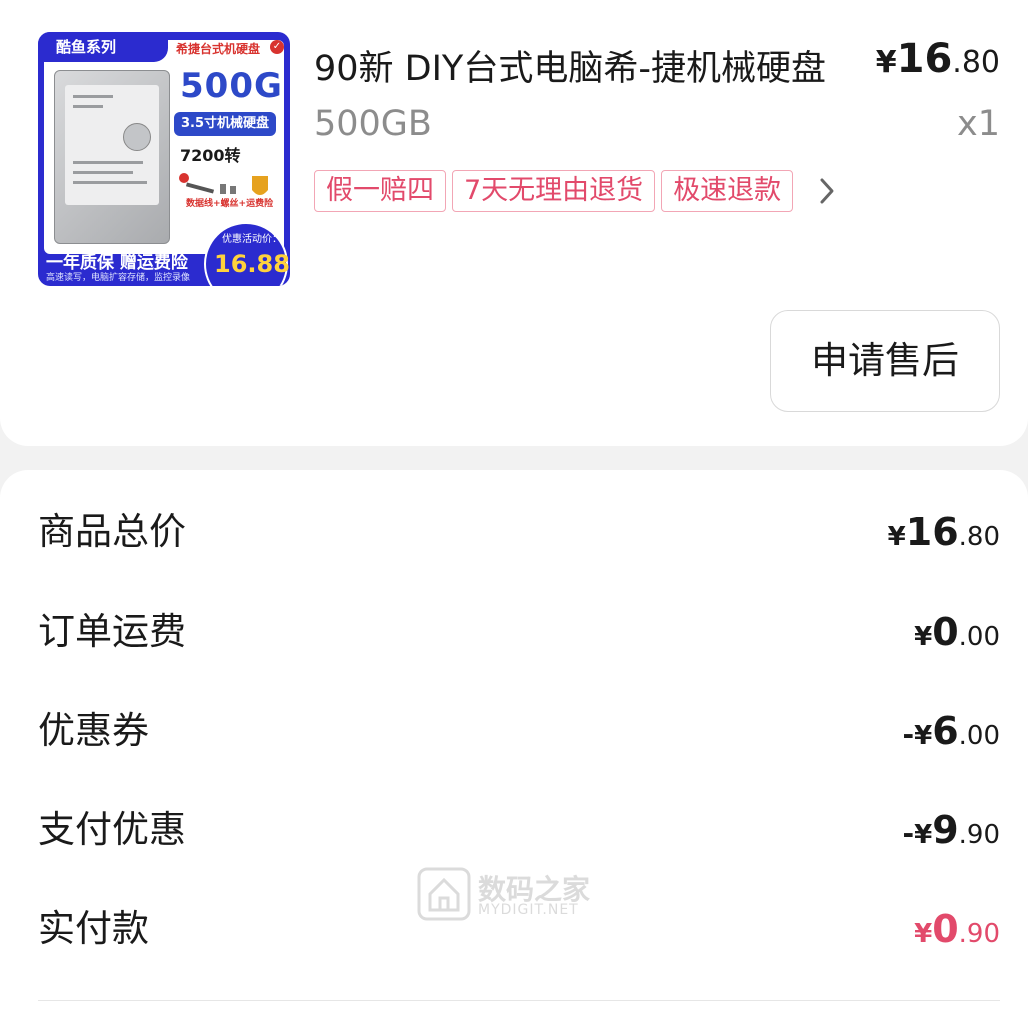 This screenshot has height=1016, width=1028. I want to click on summary-row-shipping: 订单运费 ¥0.00, so click(519, 632).